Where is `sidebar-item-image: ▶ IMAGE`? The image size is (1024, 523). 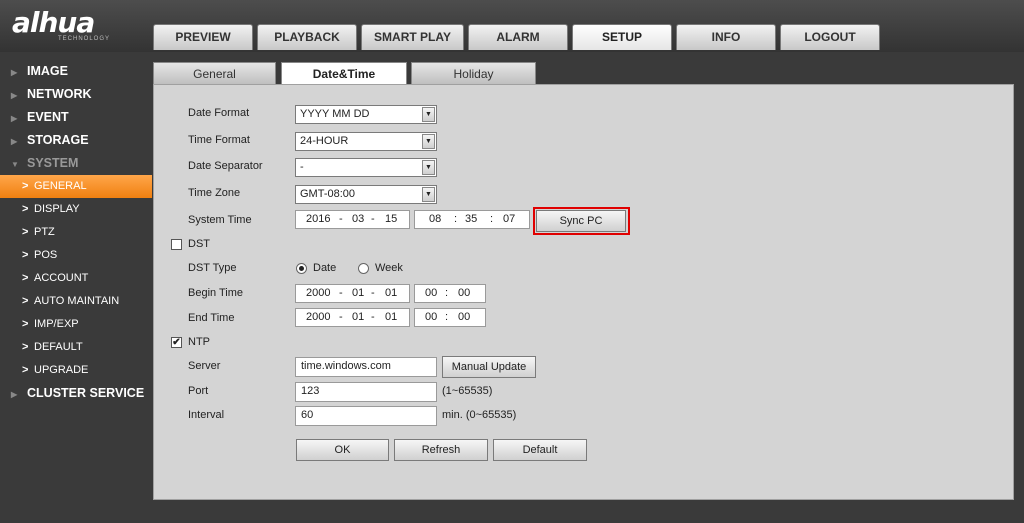
sidebar-item-image: ▶ IMAGE is located at coordinates (76, 71).